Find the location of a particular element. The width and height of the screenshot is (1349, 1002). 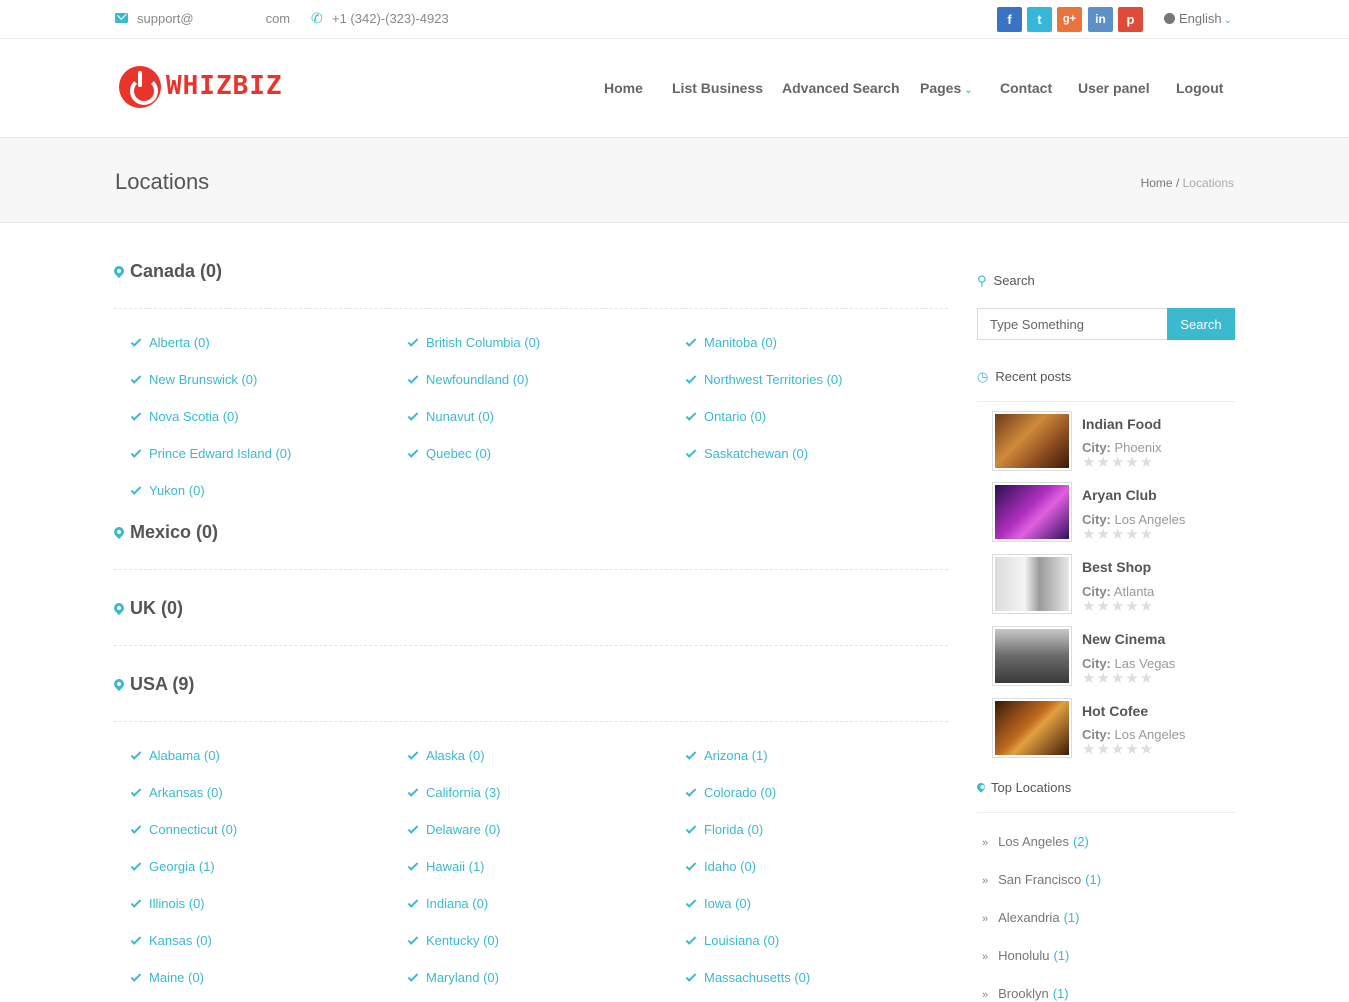

search-button: Search is located at coordinates (1201, 324).